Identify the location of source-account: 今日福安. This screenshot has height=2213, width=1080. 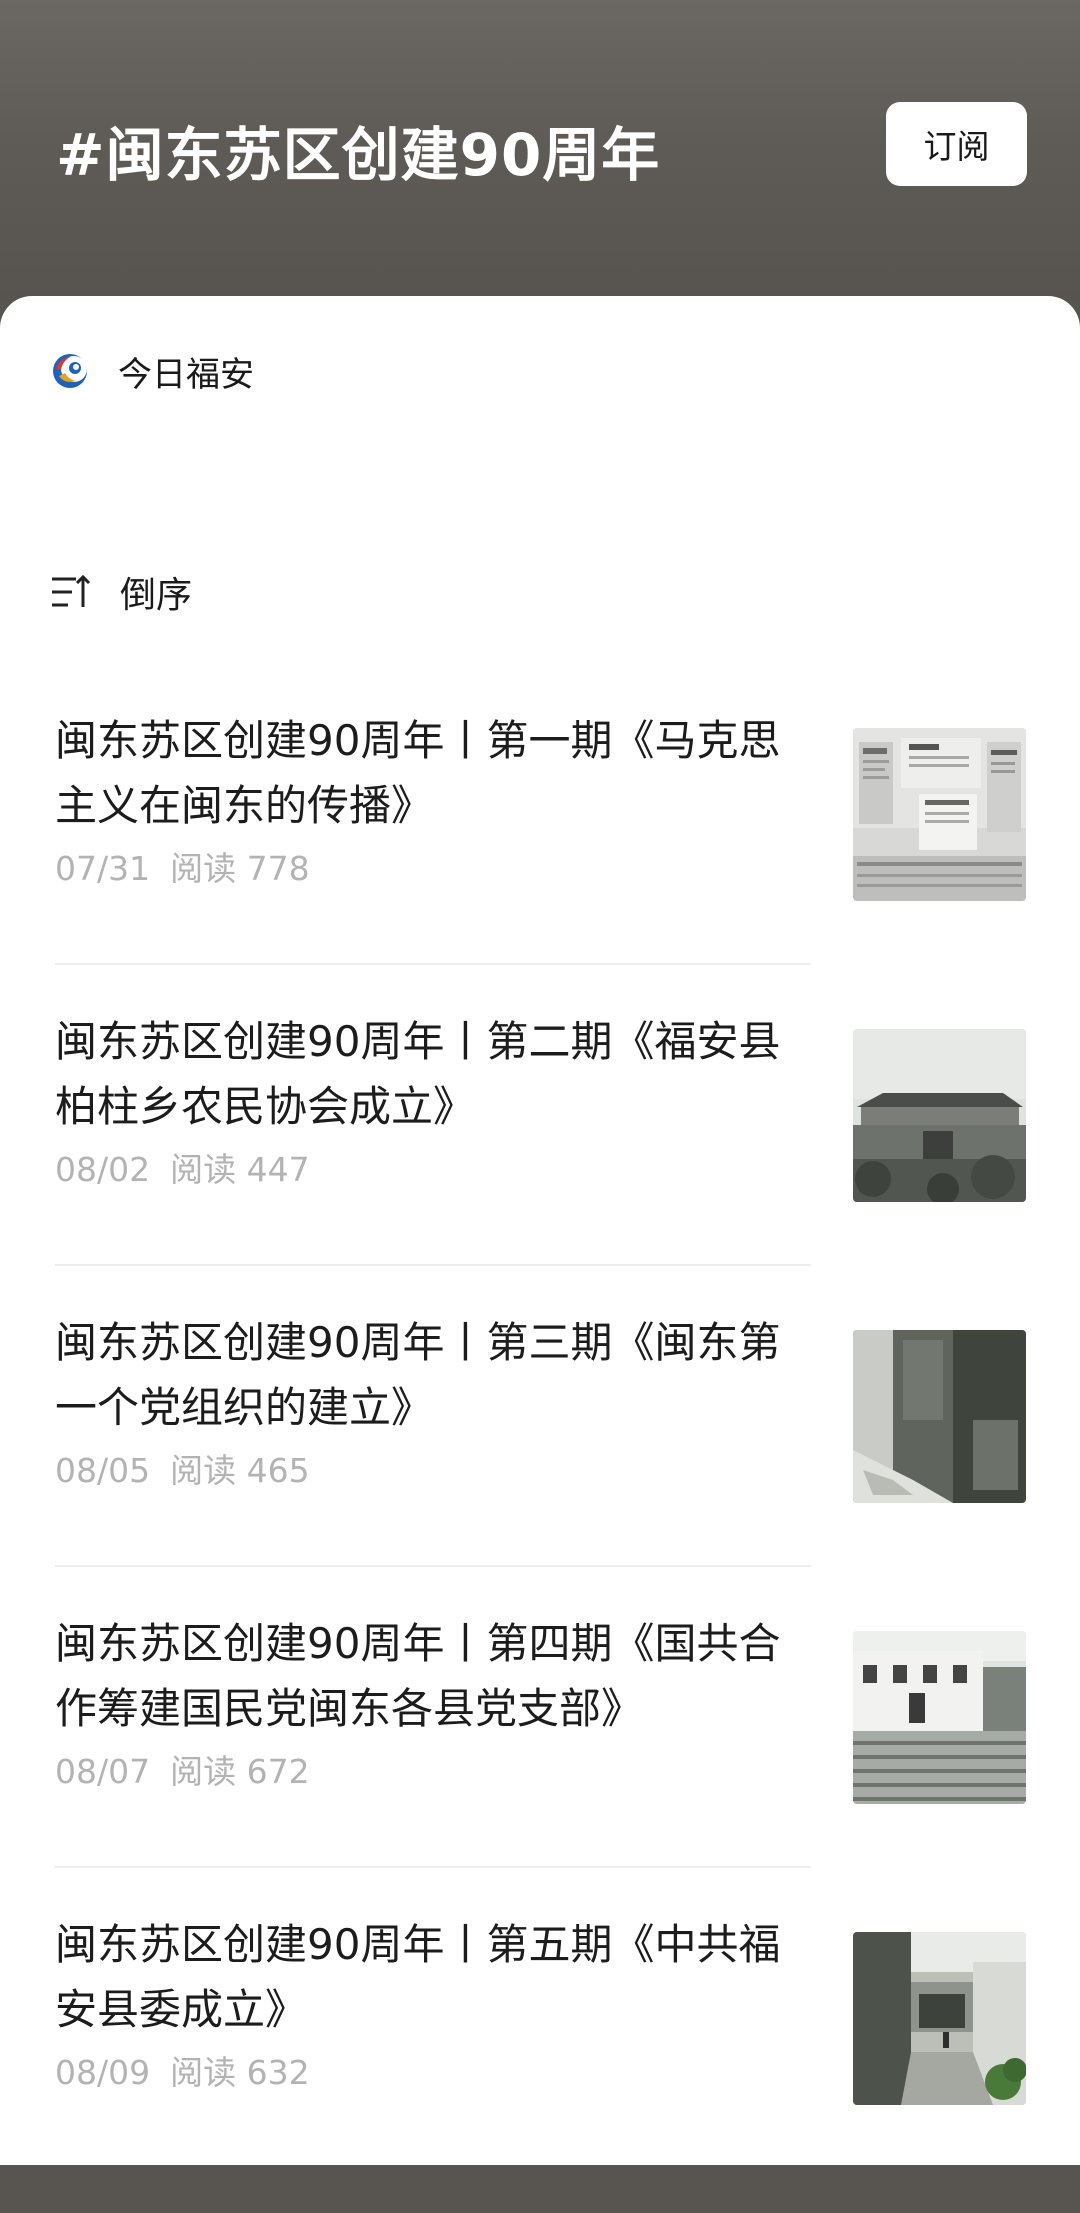
(152, 371).